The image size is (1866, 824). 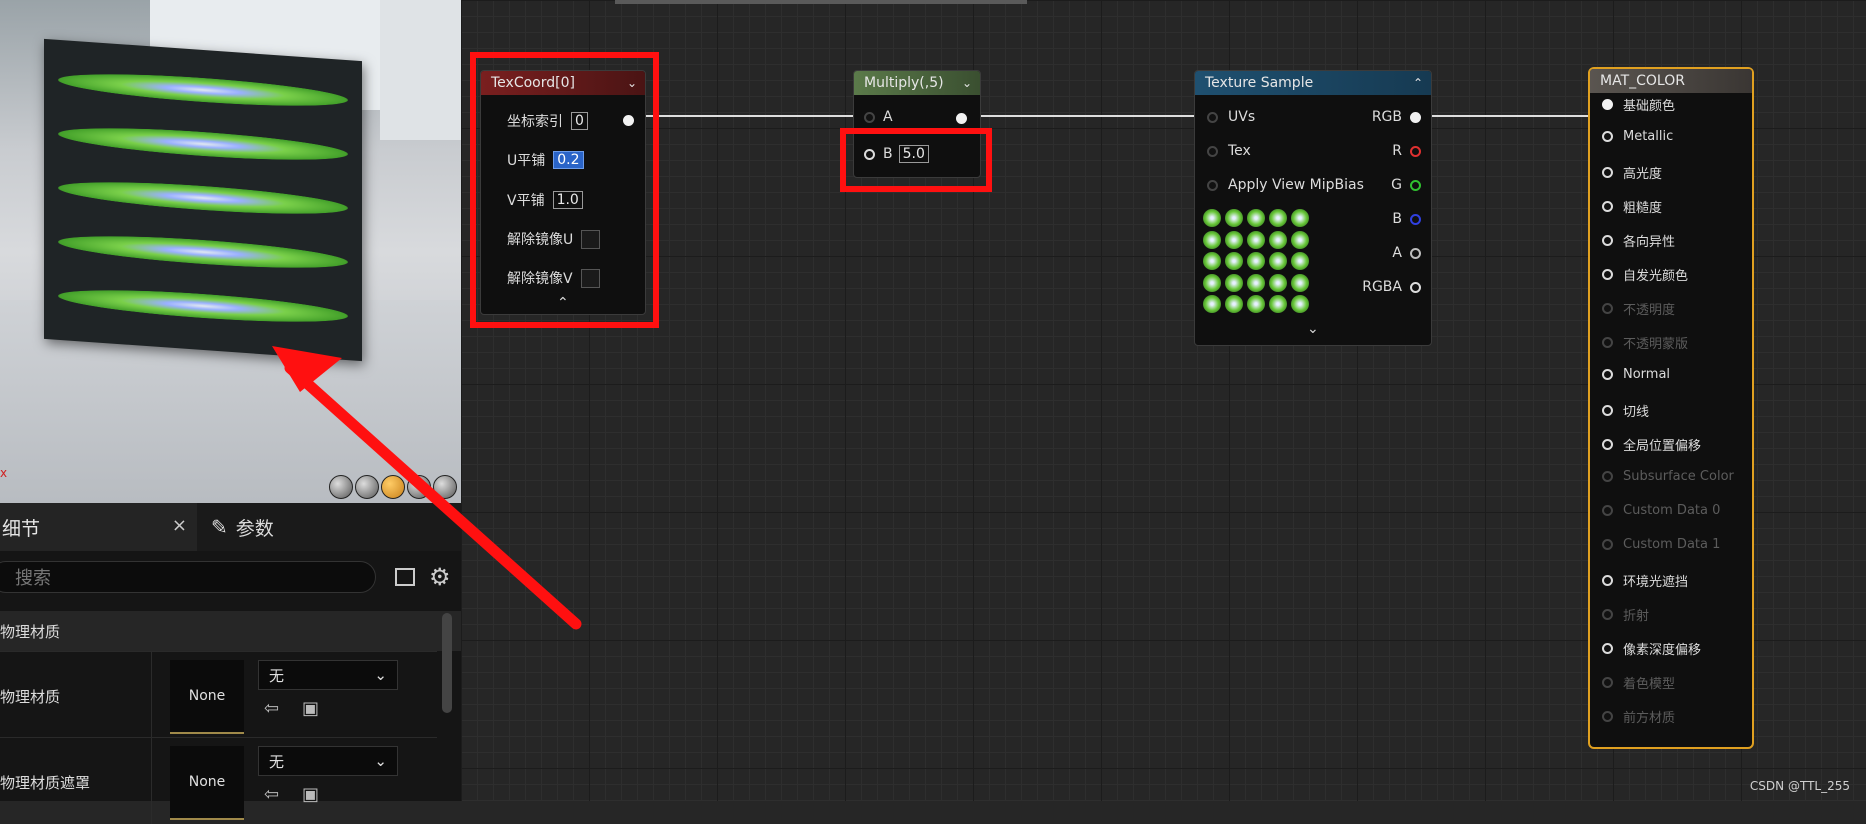 What do you see at coordinates (1242, 117) in the screenshot?
I see `uvs-label: UVs` at bounding box center [1242, 117].